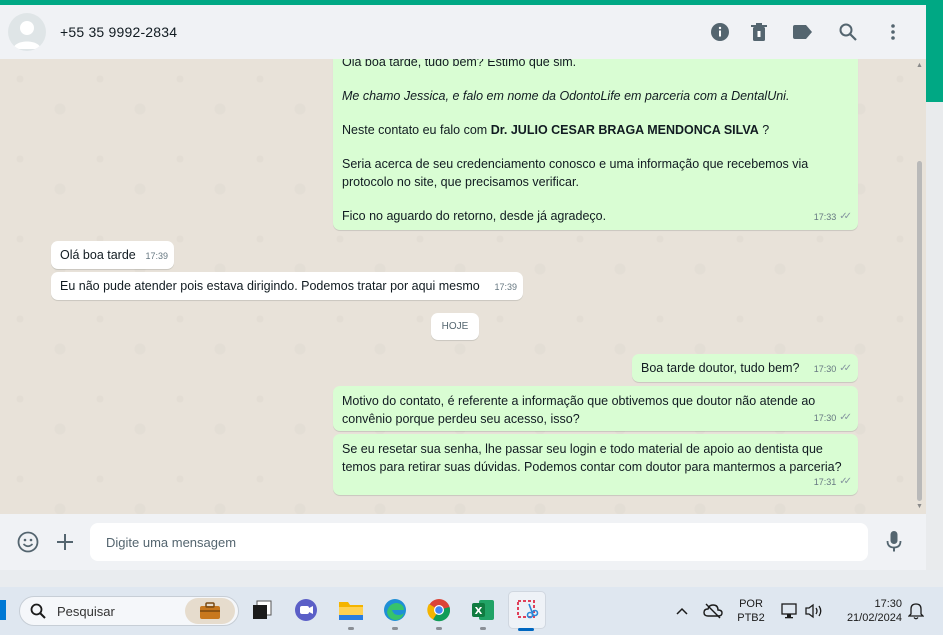  I want to click on cloud-offline-icon, so click(713, 611).